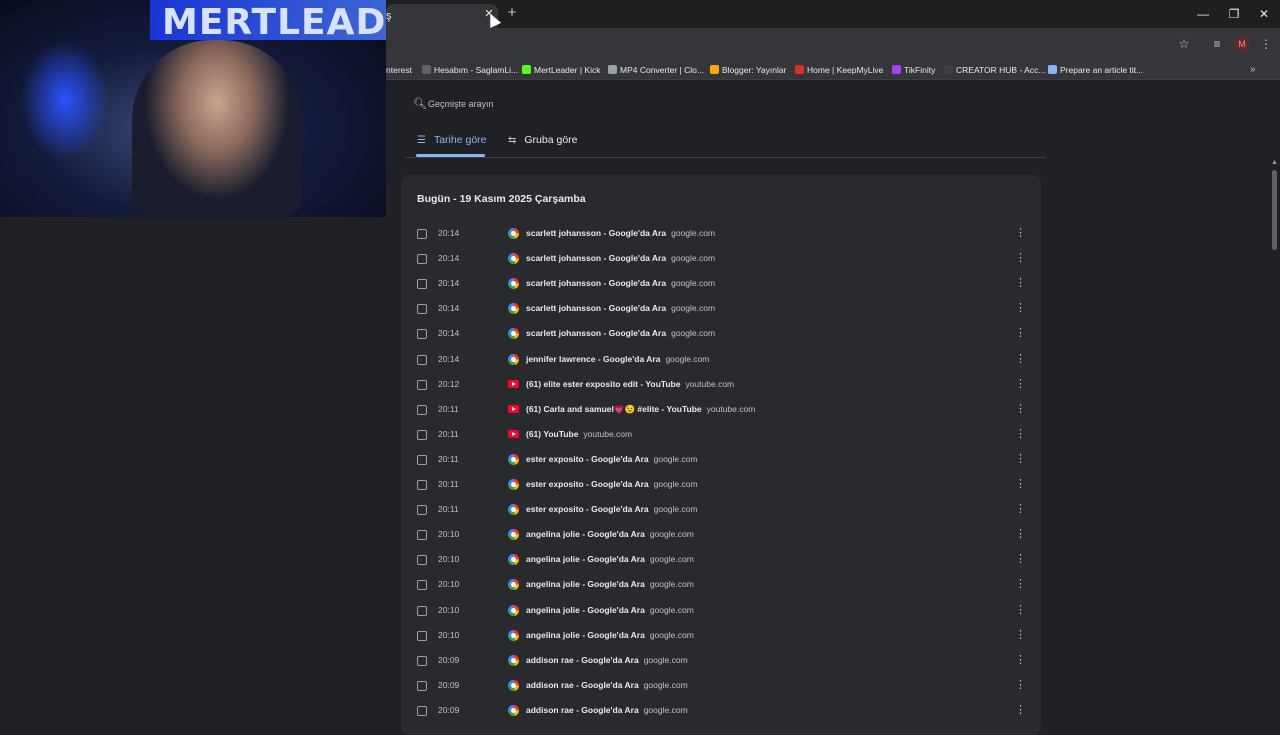 The image size is (1280, 735). Describe the element at coordinates (1274, 210) in the screenshot. I see `scrollbar-thumb` at that location.